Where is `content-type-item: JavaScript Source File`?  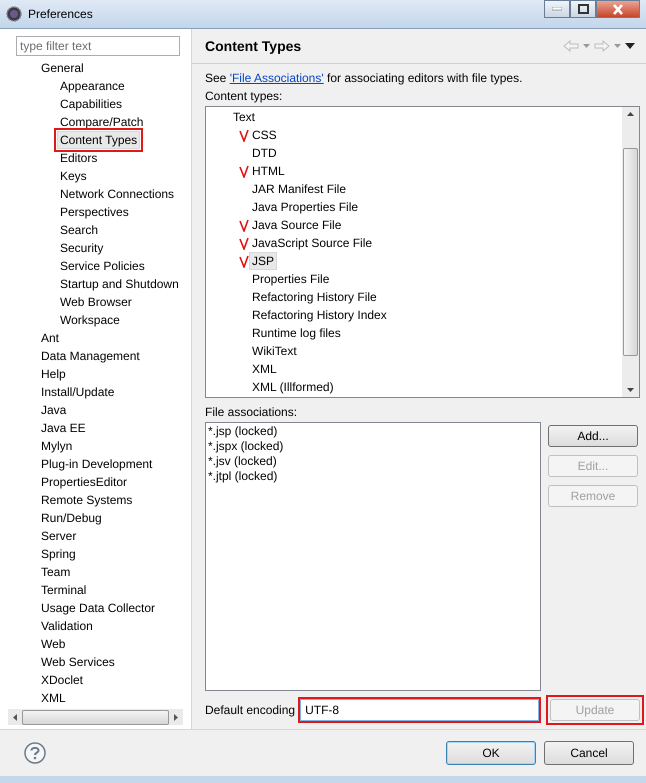 content-type-item: JavaScript Source File is located at coordinates (312, 243).